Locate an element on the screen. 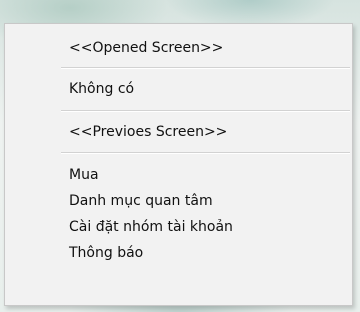  menu-item-none: Không có is located at coordinates (101, 89).